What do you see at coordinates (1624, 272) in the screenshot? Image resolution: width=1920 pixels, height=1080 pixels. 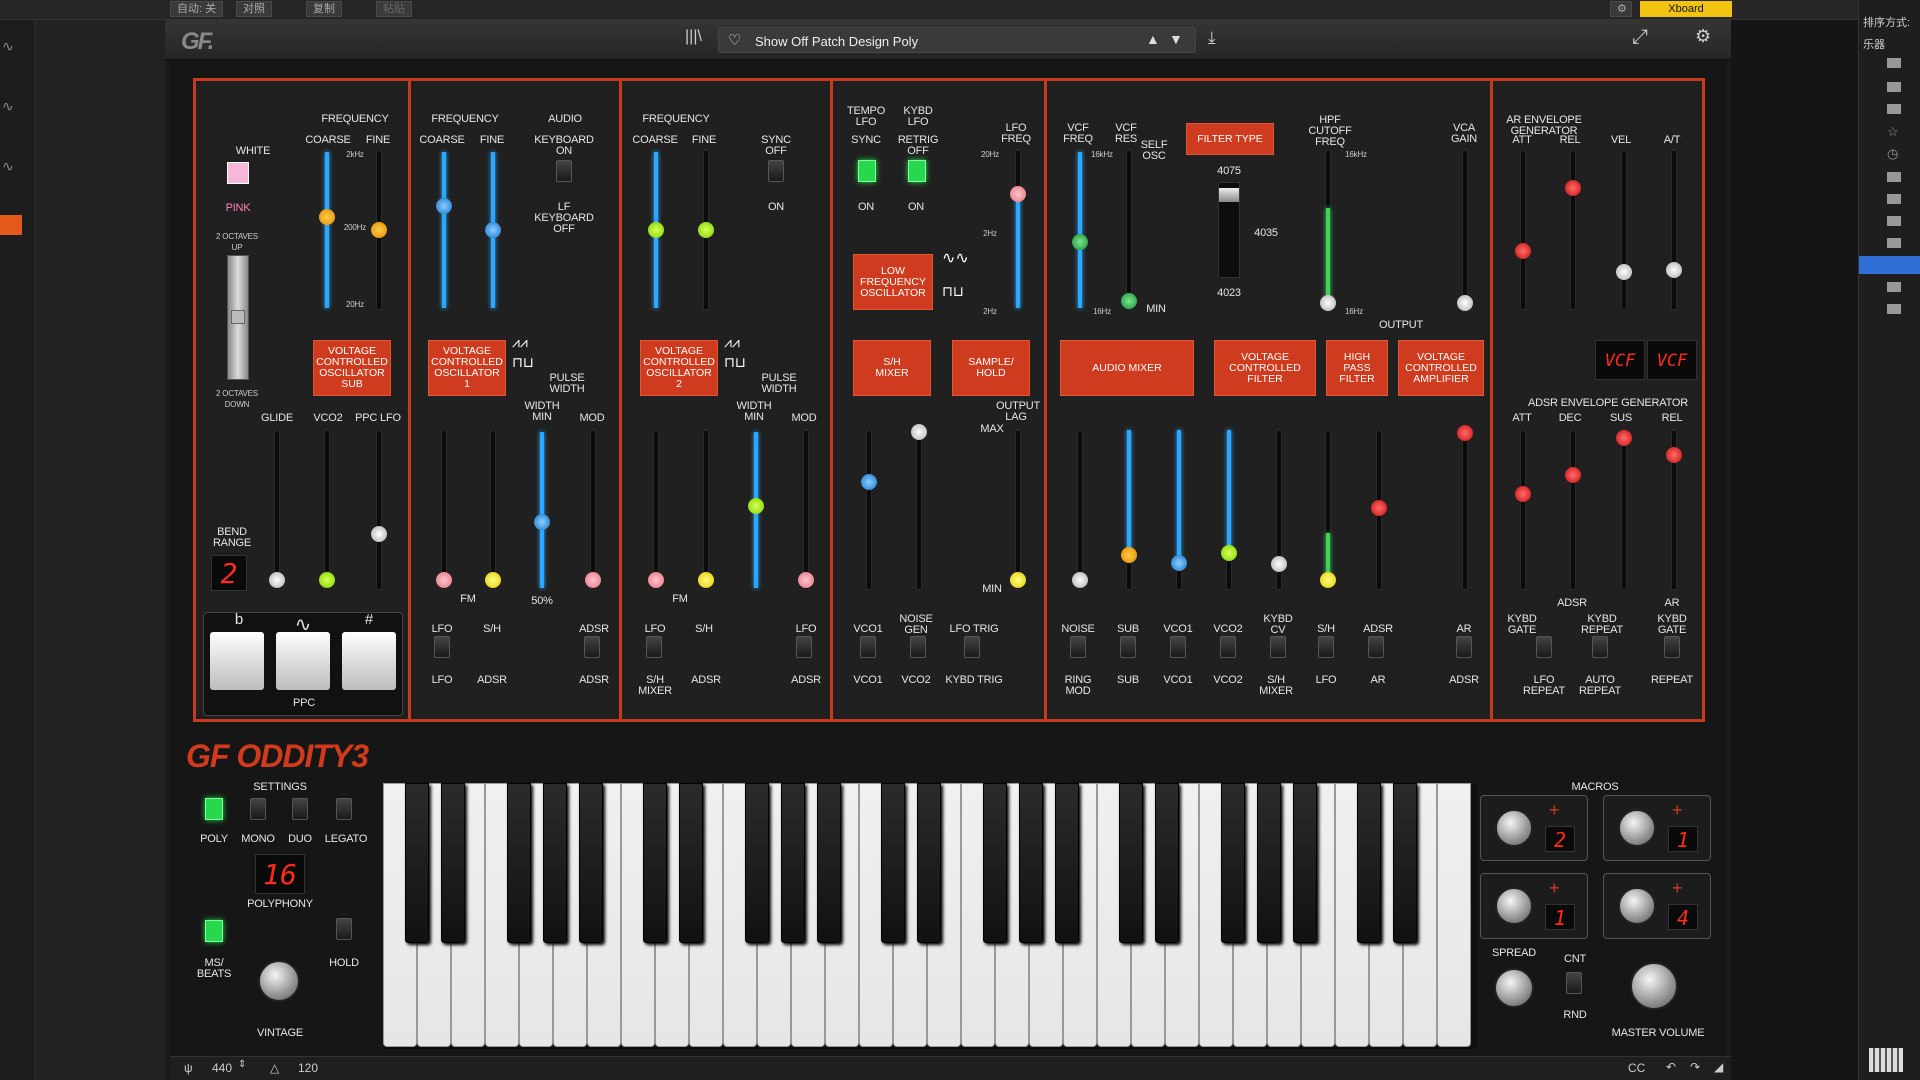 I see `vel-handle` at bounding box center [1624, 272].